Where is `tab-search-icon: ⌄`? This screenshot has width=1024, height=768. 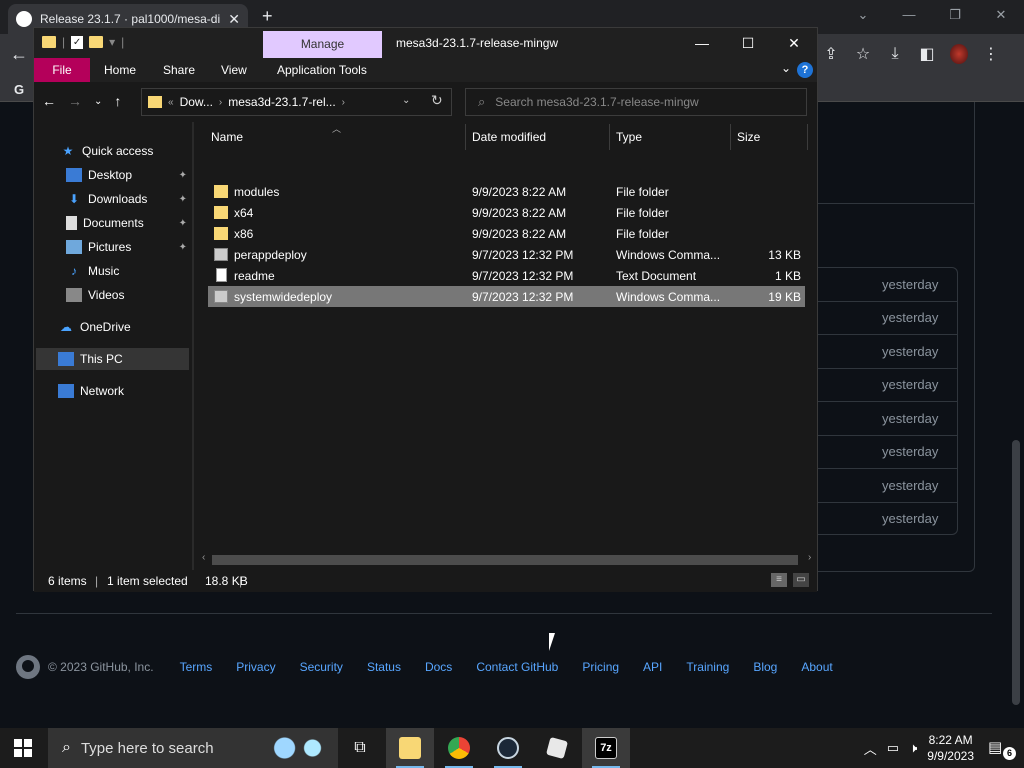 tab-search-icon: ⌄ is located at coordinates (863, 15).